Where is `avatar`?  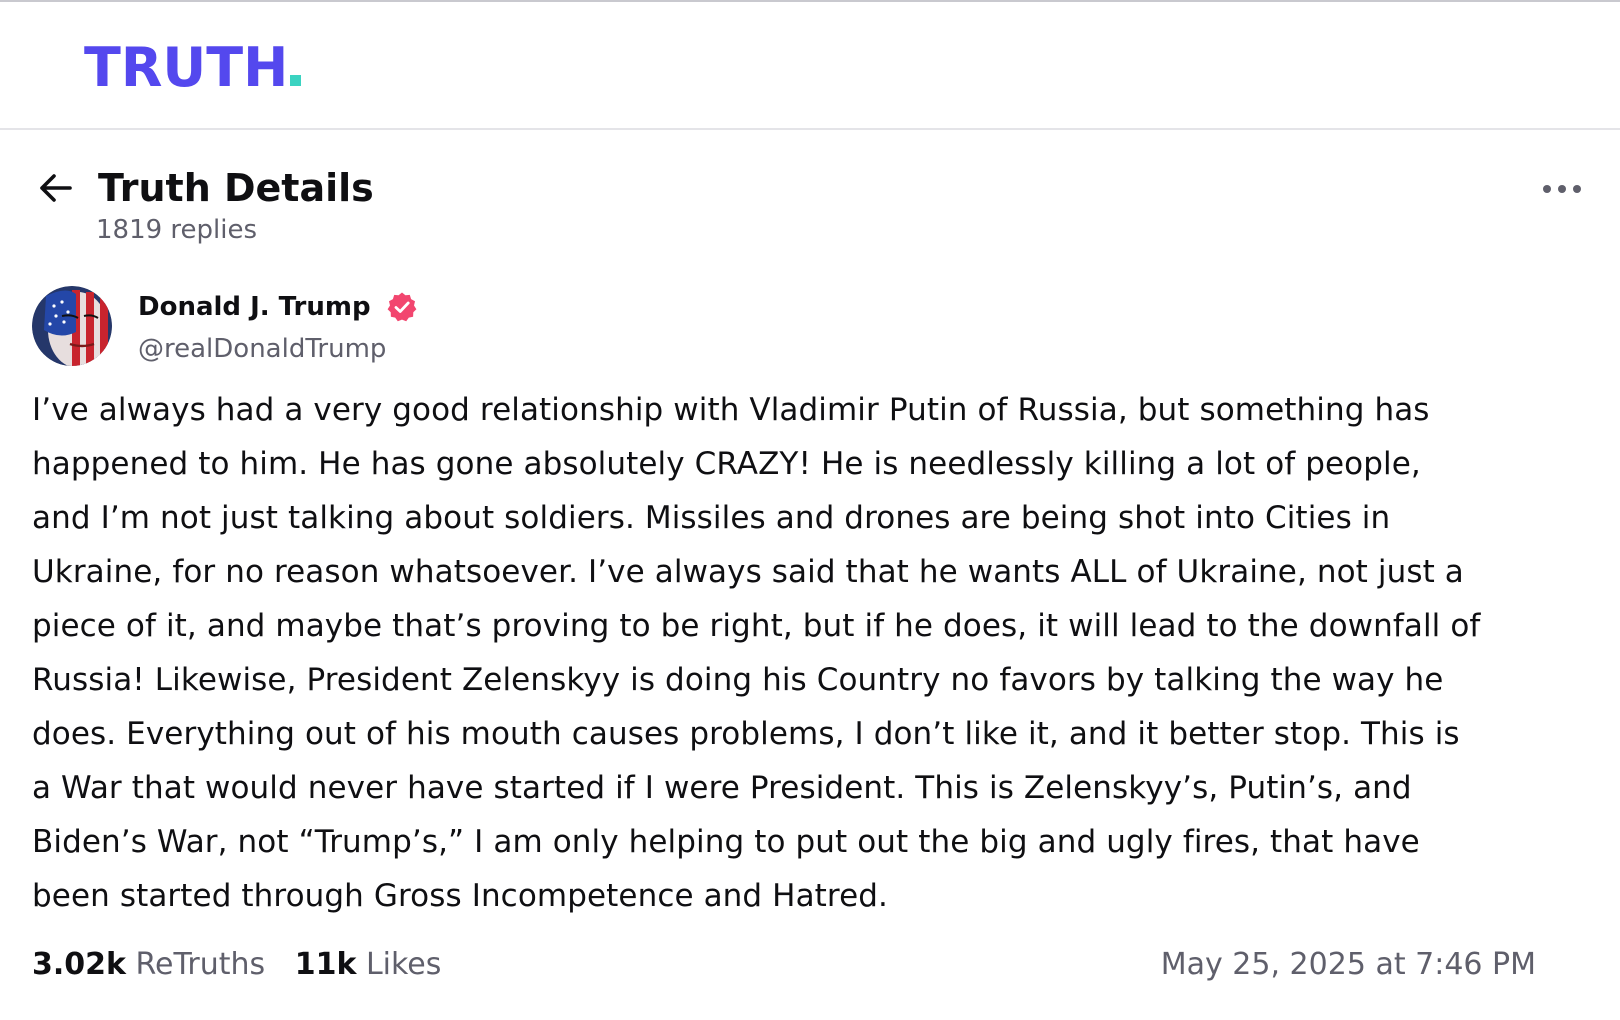 avatar is located at coordinates (72, 326).